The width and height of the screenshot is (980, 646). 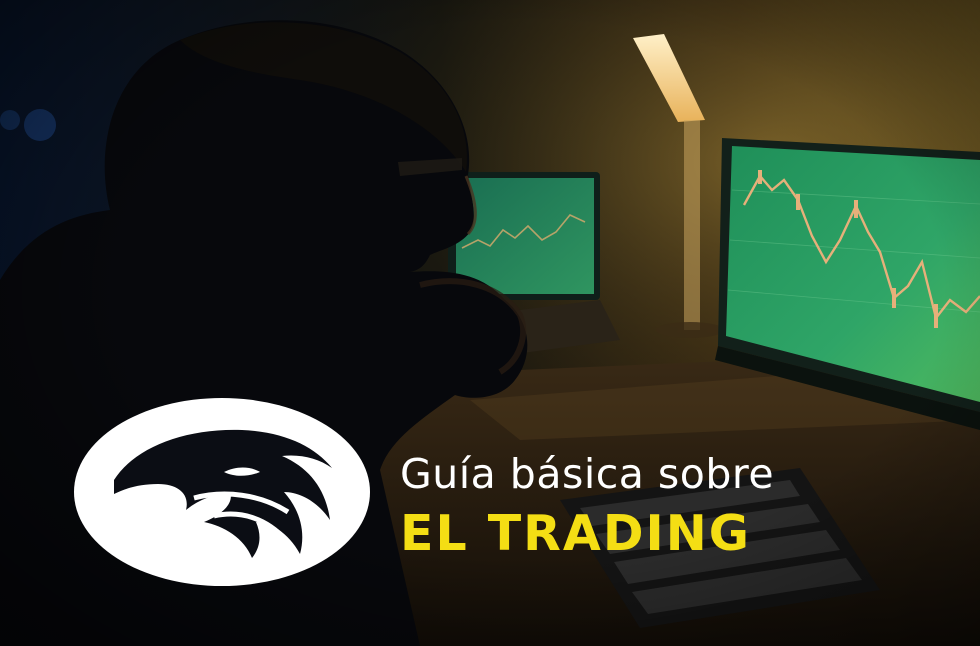 I want to click on eagle-head-icon, so click(x=223, y=493).